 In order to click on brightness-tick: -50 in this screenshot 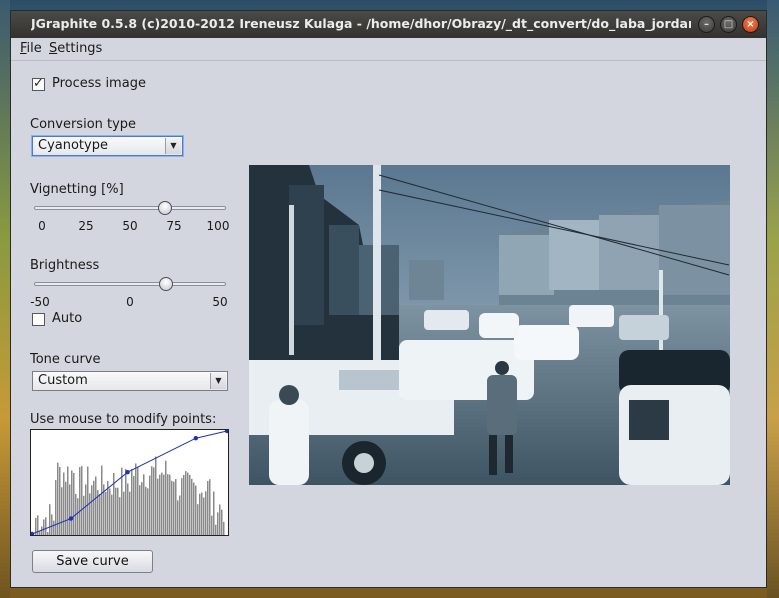, I will do `click(40, 302)`.